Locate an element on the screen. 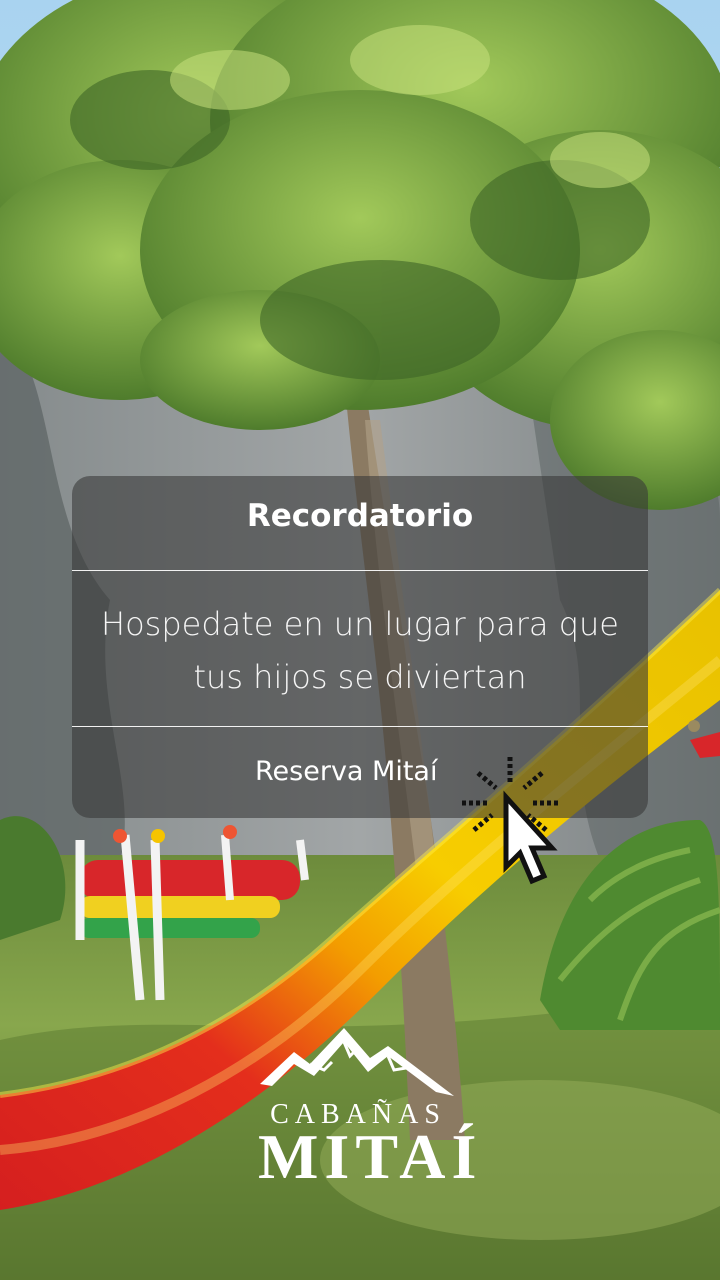 The image size is (720, 1280). reminder-message-line: tus hijos se diviertan is located at coordinates (360, 677).